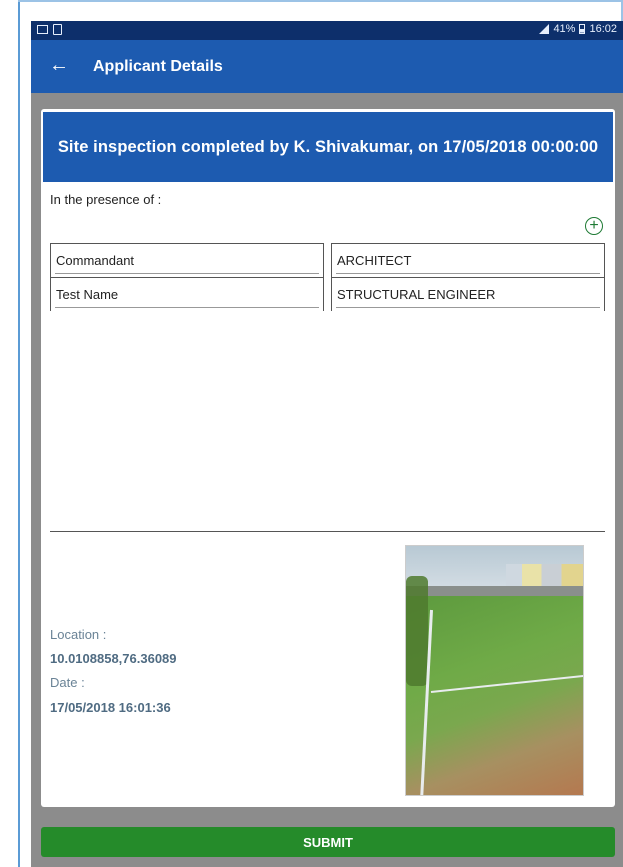  Describe the element at coordinates (544, 29) in the screenshot. I see `signal-icon` at that location.